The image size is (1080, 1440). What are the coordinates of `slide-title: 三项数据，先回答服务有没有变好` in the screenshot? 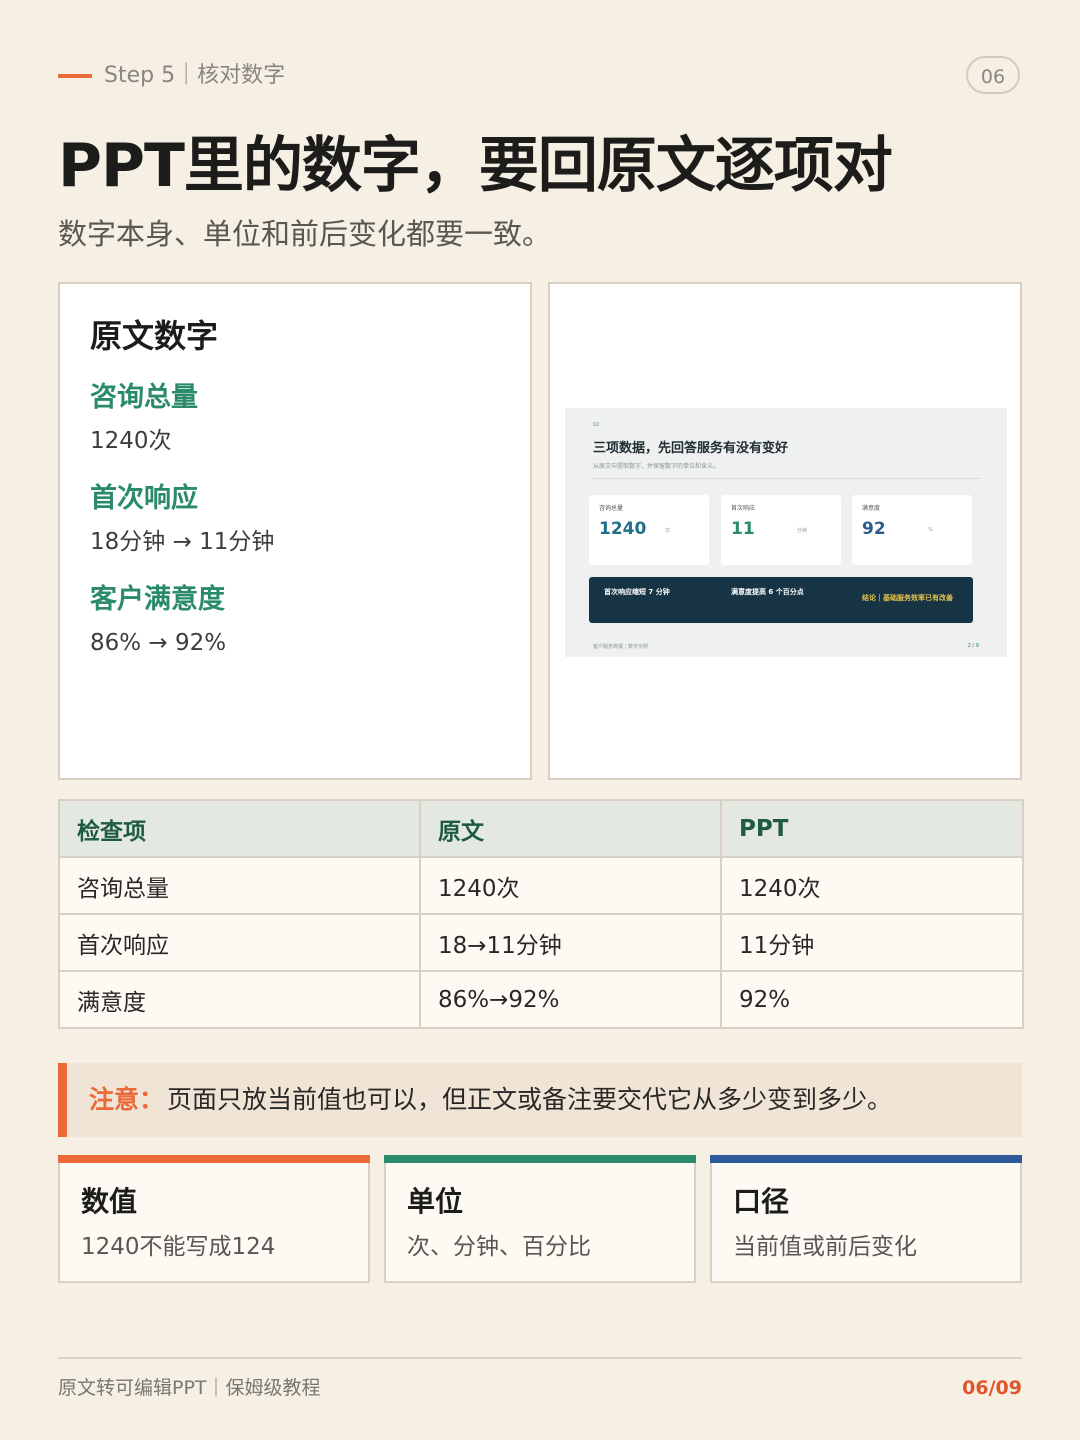 It's located at (691, 448).